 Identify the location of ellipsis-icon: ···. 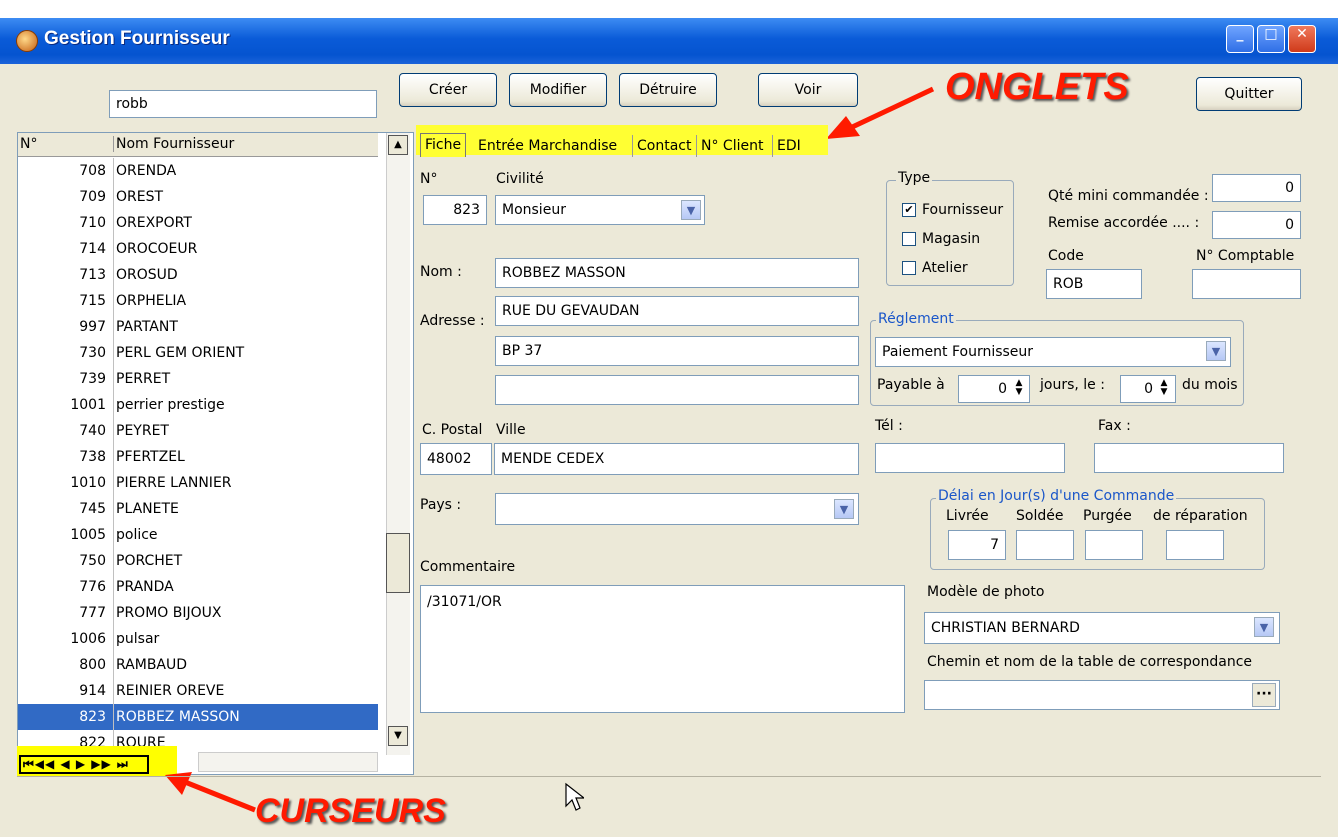
(1264, 694).